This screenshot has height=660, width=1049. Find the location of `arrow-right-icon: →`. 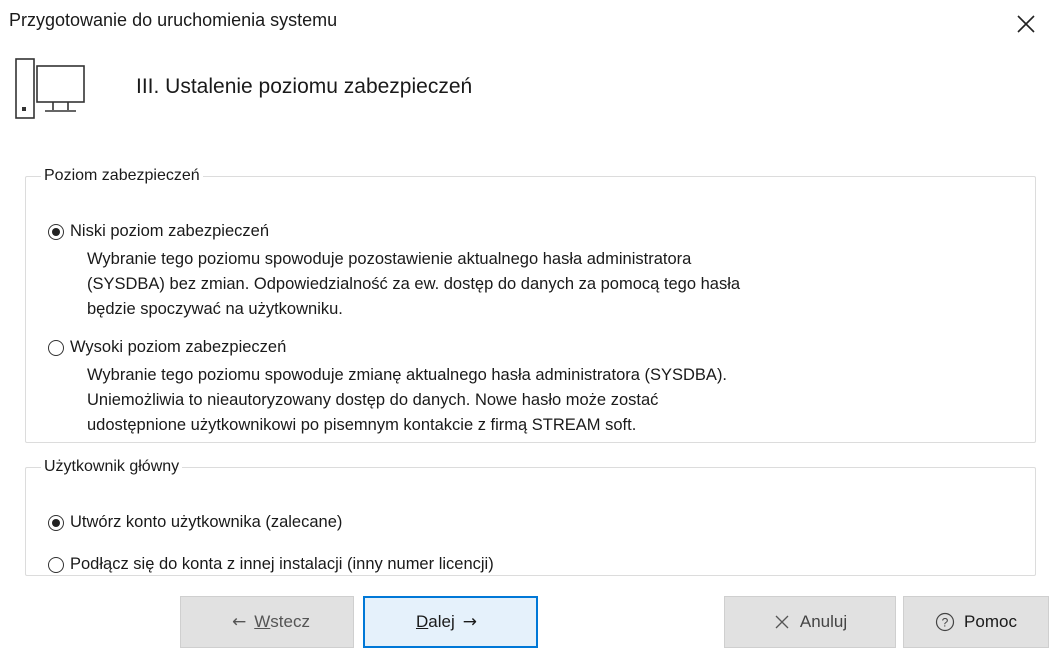

arrow-right-icon: → is located at coordinates (469, 622).